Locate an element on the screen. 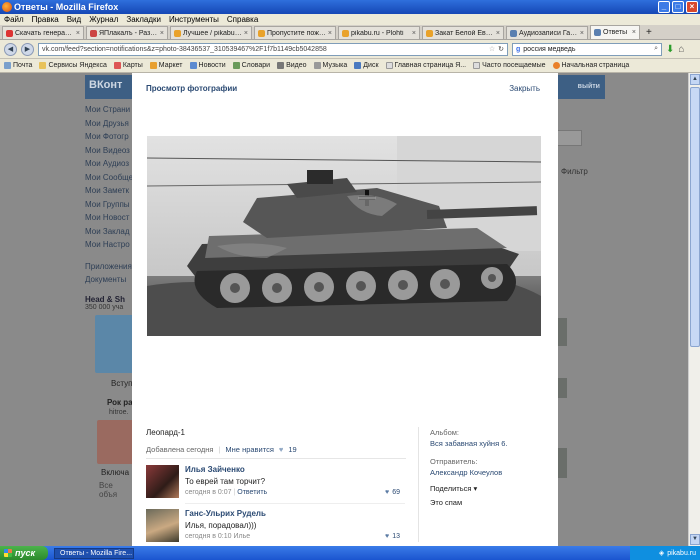  forward-button: ▶ is located at coordinates (27, 49).